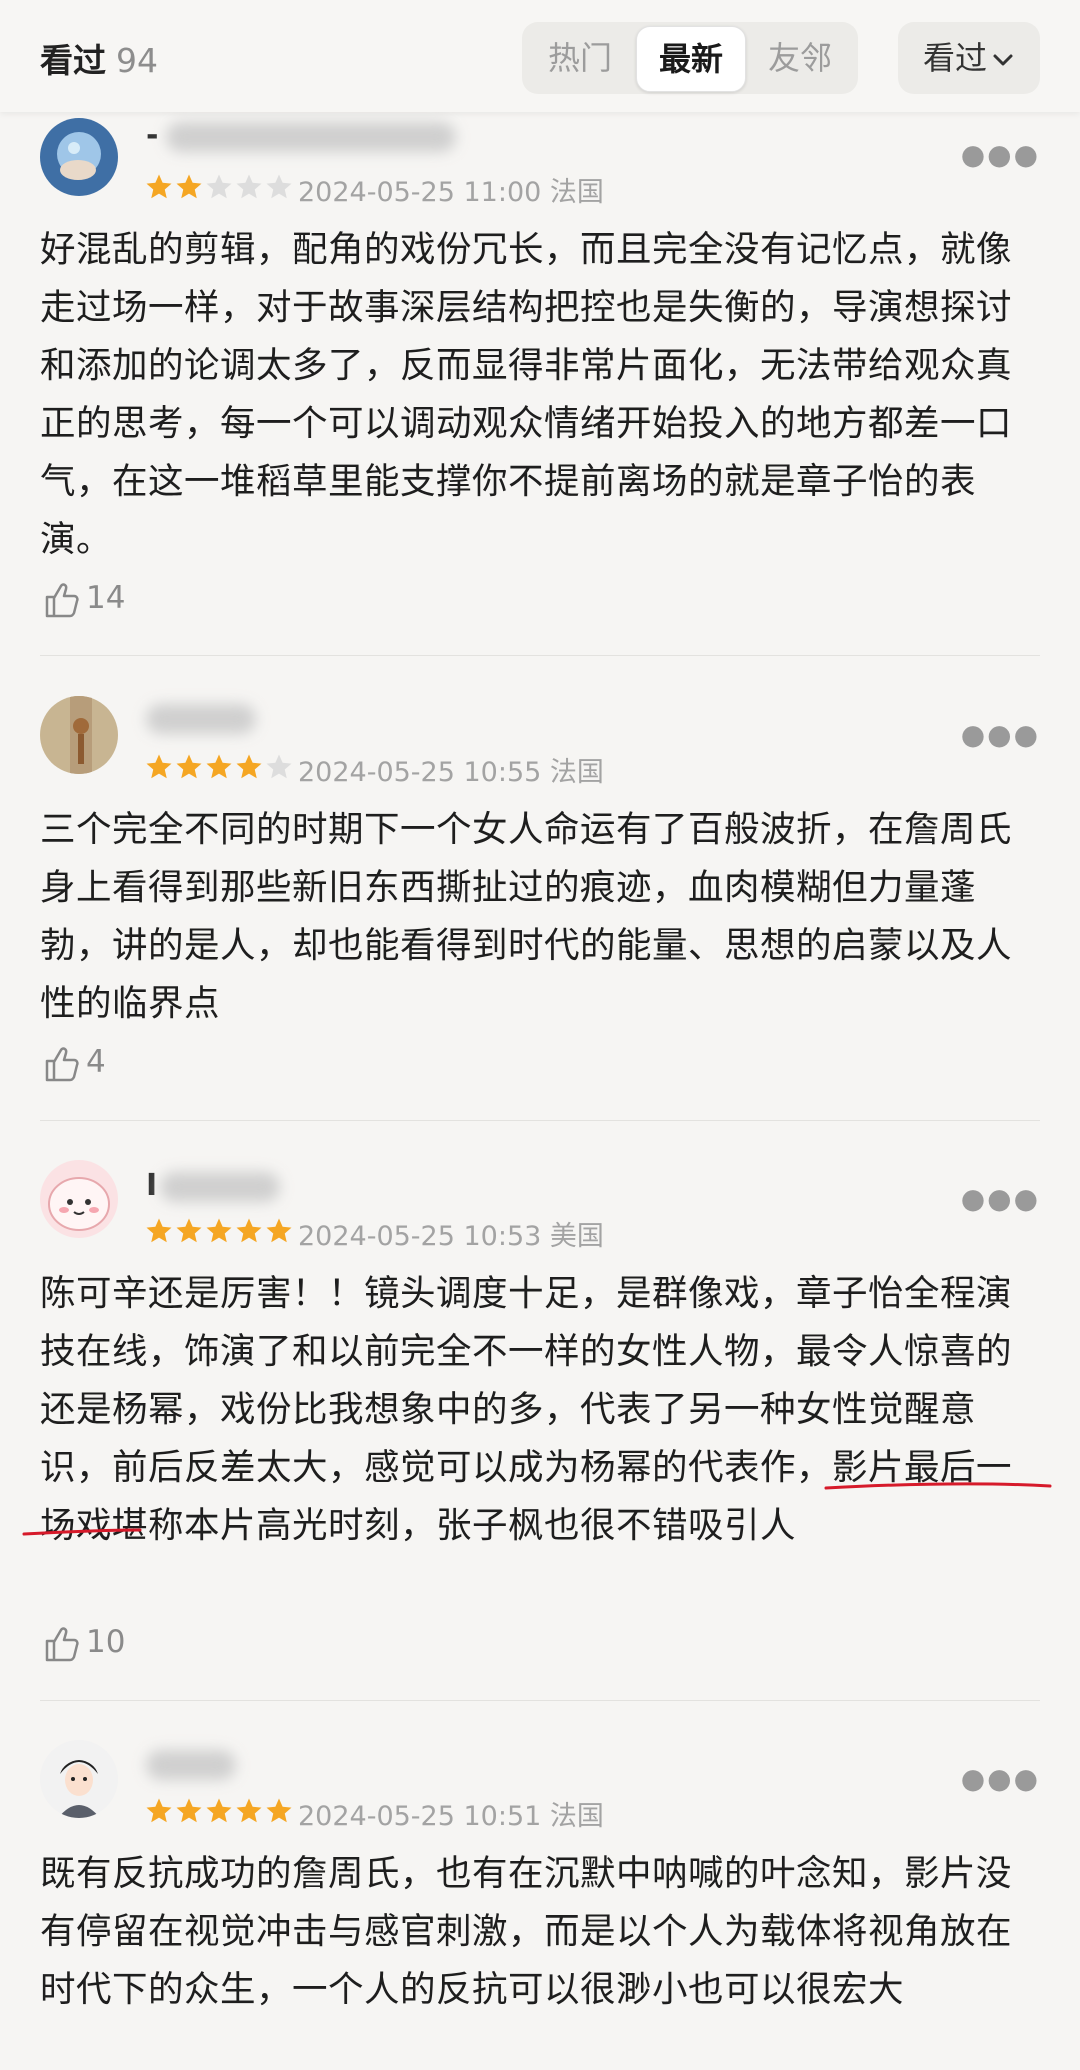 The height and width of the screenshot is (2070, 1080). Describe the element at coordinates (420, 192) in the screenshot. I see `review-date: 2024-05-25 11:00` at that location.